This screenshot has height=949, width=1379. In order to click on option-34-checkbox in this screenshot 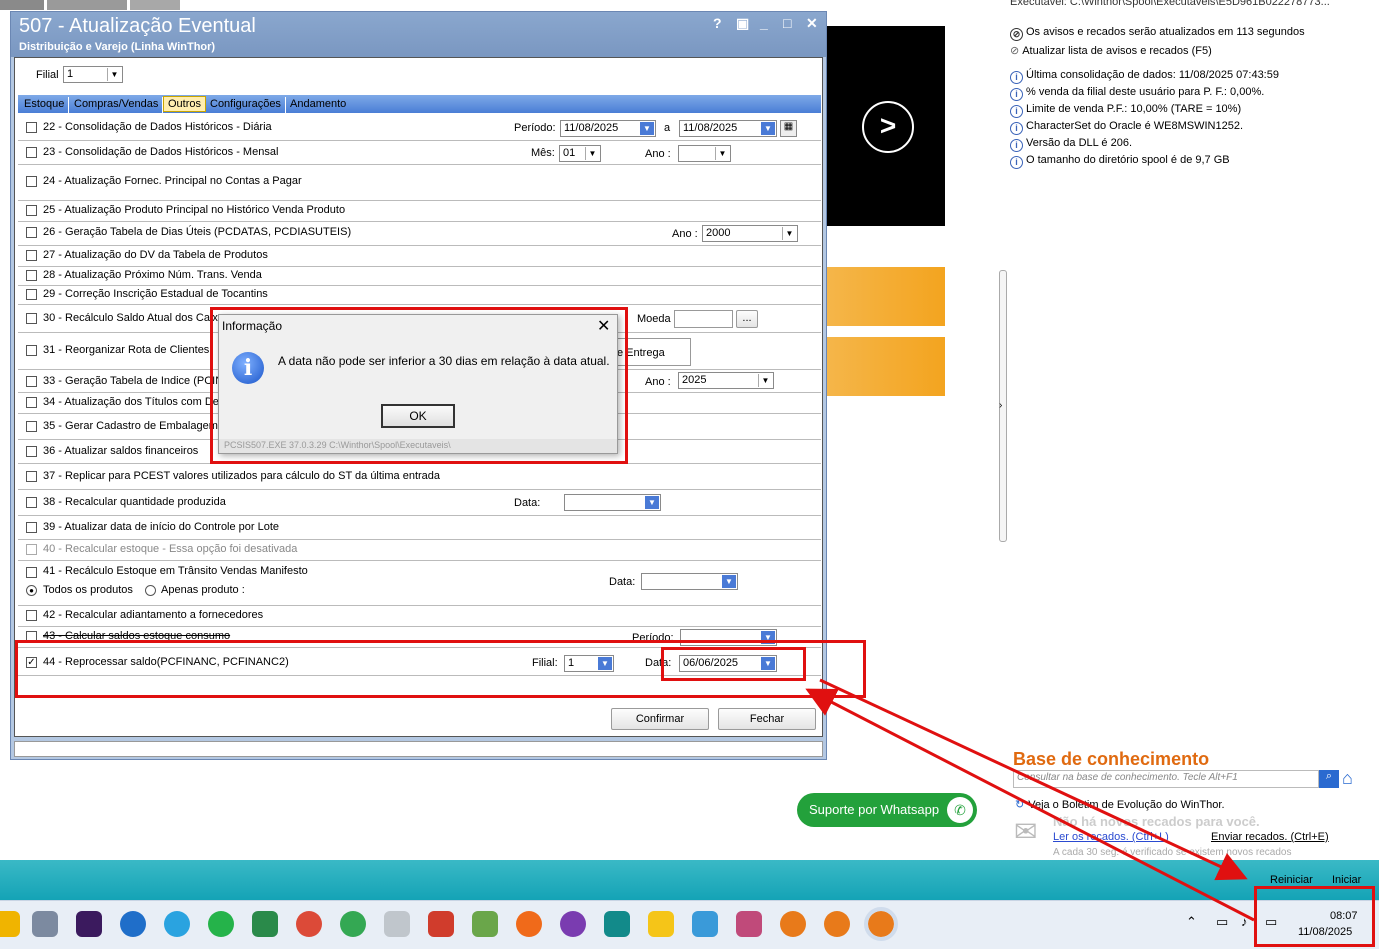, I will do `click(31, 402)`.